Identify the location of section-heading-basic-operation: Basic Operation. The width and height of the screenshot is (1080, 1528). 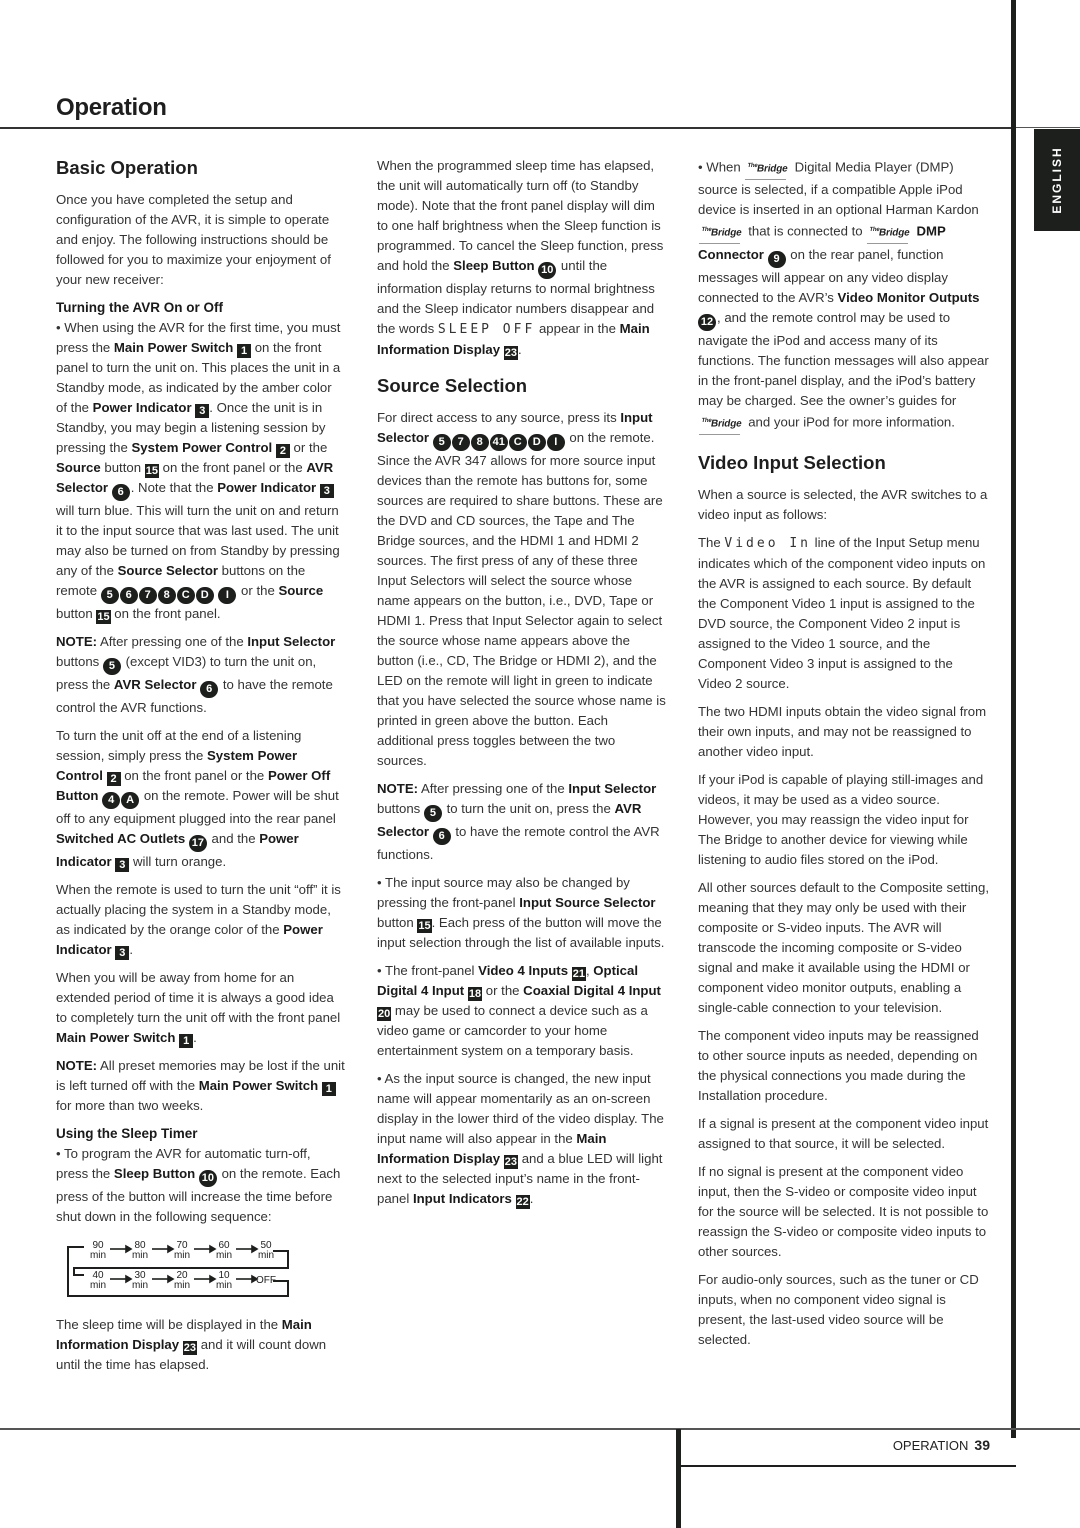
(127, 167).